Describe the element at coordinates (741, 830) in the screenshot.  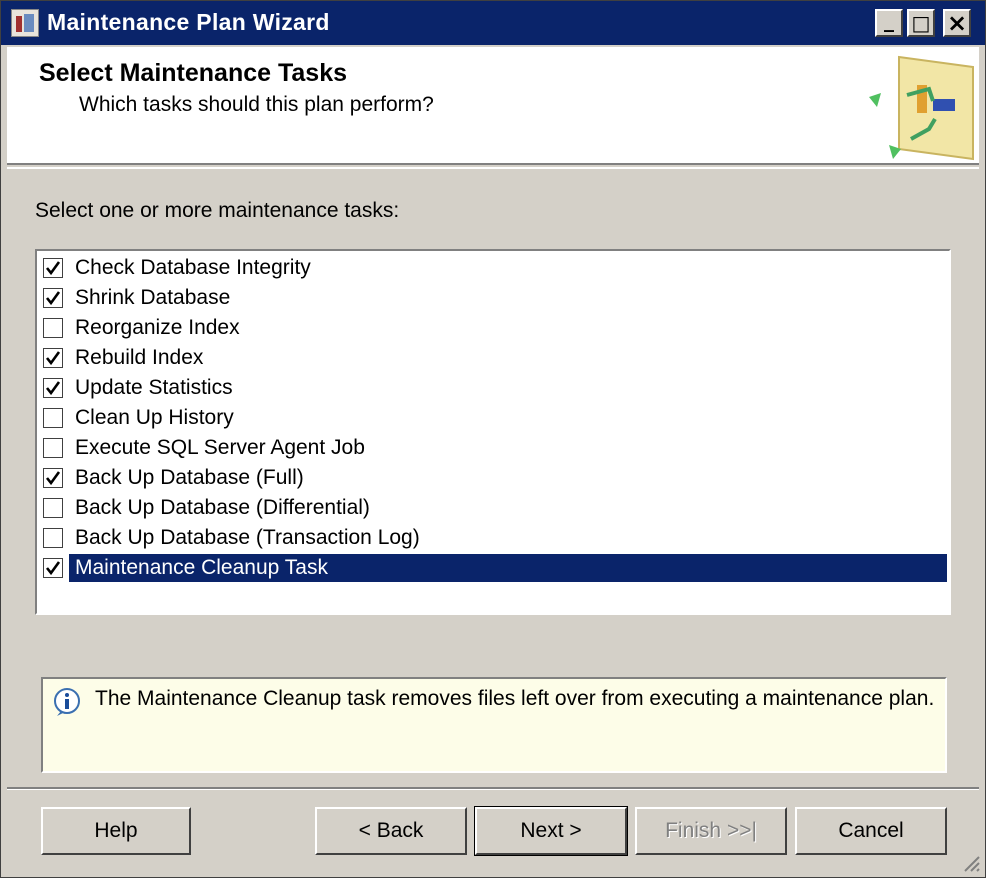
I see `finish-button-suffix: >>|` at that location.